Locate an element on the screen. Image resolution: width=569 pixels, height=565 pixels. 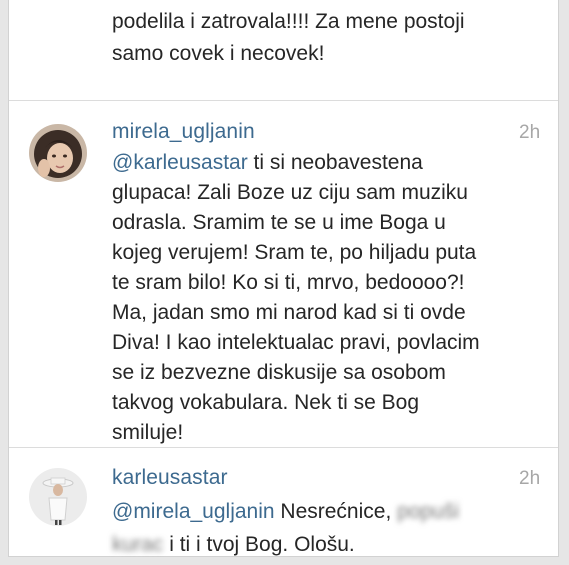
comment-line: kurac i ti i tvoj Bog. Ološu. is located at coordinates (233, 544).